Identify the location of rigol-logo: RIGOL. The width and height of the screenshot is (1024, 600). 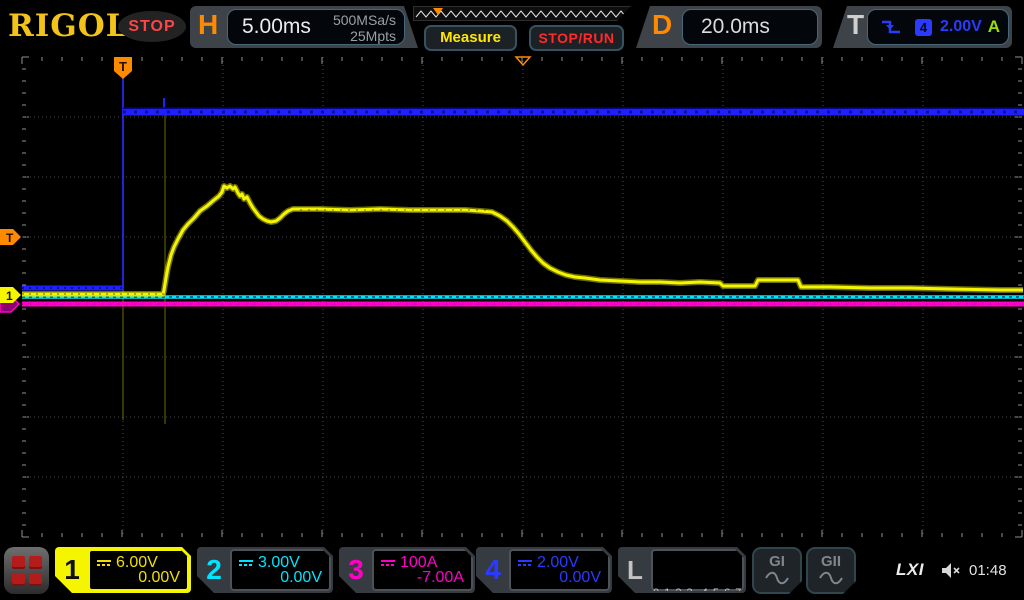
(68, 26).